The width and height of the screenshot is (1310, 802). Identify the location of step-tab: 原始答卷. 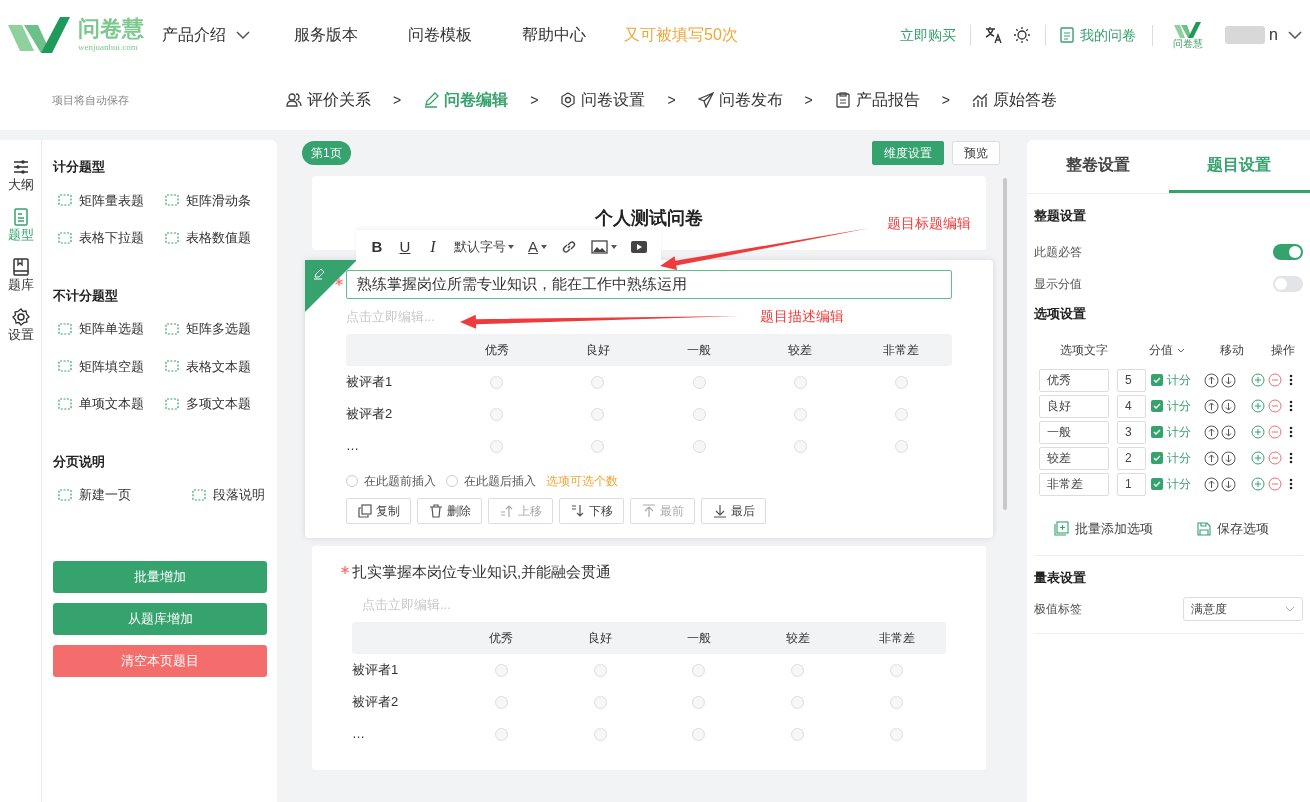
(1014, 100).